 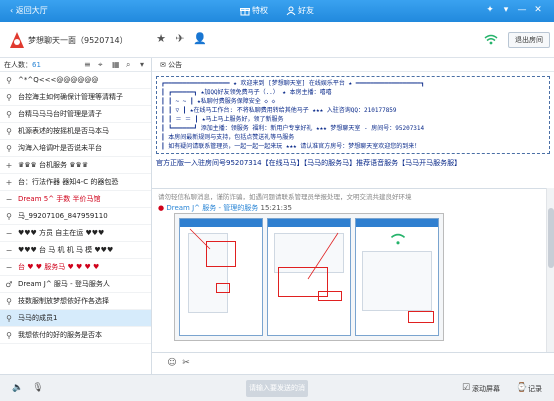 I want to click on member-row-label: 台 ♥ ♥ 服务马 ♥ ♥ ♥ ♥, so click(x=59, y=267).